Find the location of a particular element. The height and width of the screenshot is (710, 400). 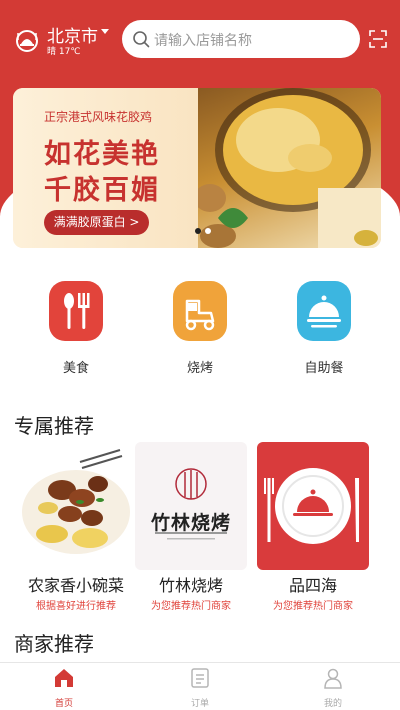

category-label: 自助餐 is located at coordinates (324, 368).